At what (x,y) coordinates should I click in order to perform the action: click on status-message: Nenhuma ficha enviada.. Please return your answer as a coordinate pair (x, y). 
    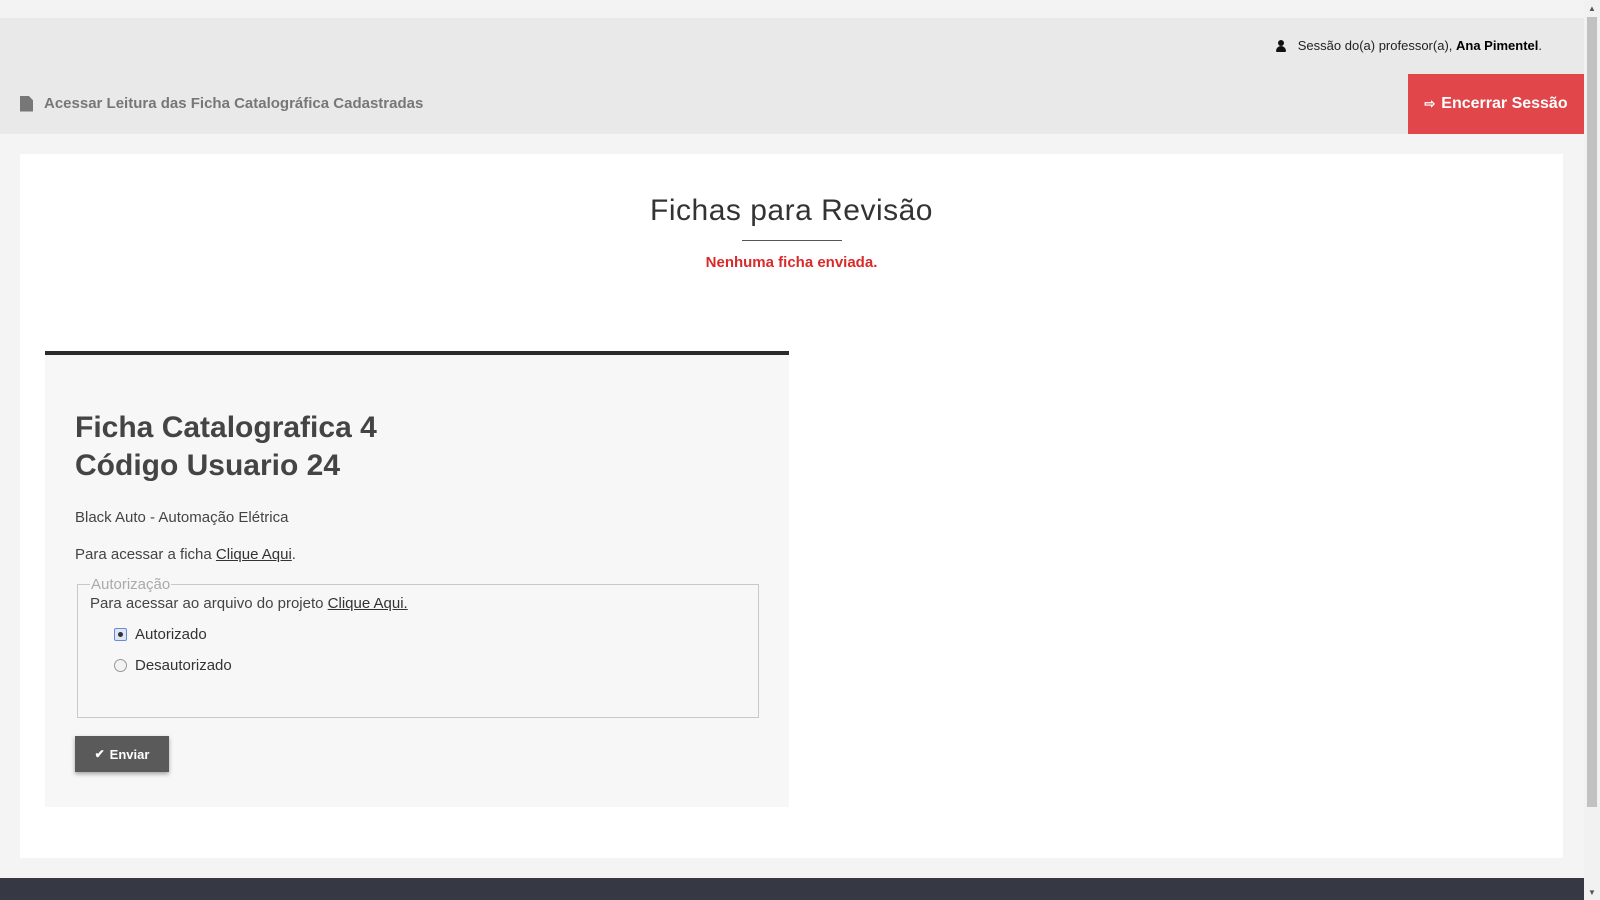
    Looking at the image, I should click on (791, 262).